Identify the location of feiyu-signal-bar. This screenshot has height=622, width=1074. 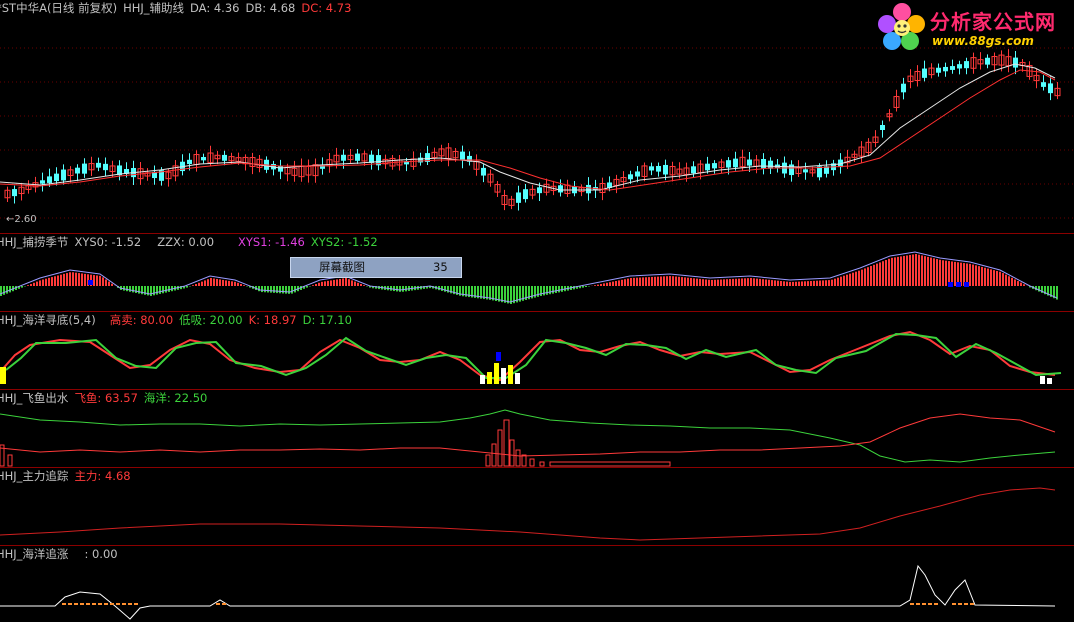
(512, 453).